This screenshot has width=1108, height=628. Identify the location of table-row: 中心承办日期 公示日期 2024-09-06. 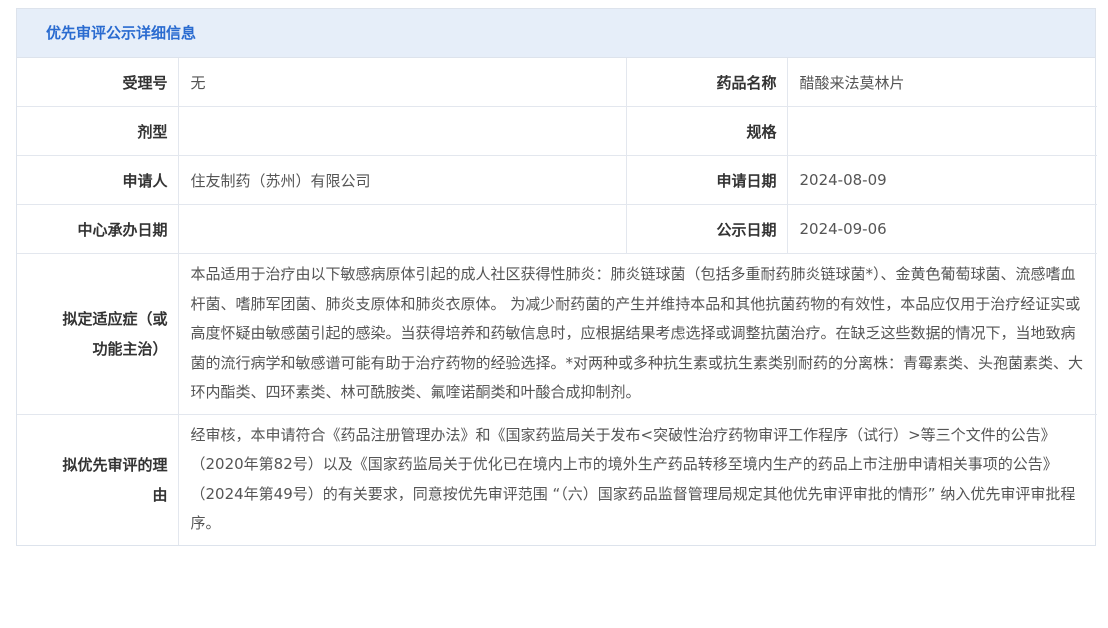
(557, 229).